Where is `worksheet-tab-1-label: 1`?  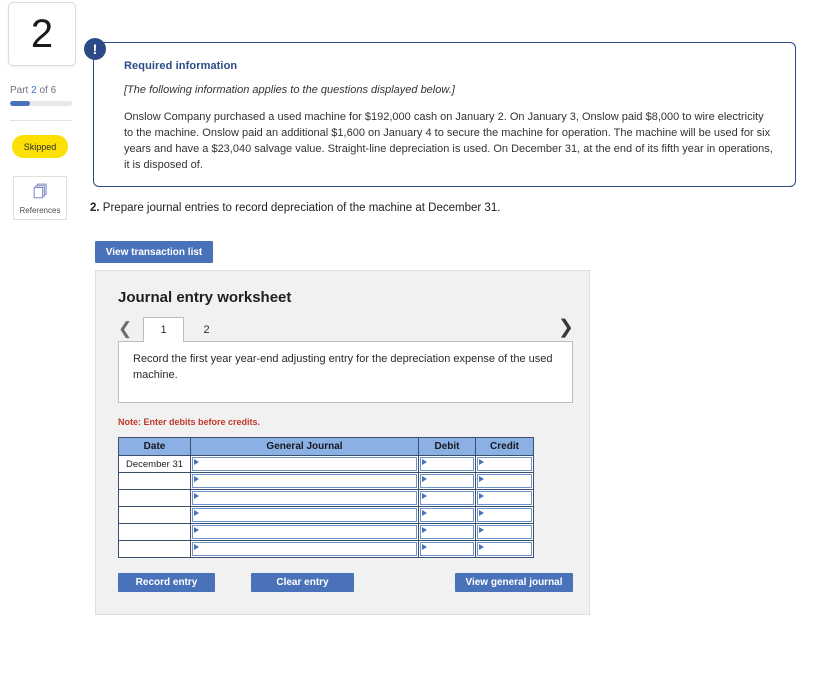 worksheet-tab-1-label: 1 is located at coordinates (163, 330).